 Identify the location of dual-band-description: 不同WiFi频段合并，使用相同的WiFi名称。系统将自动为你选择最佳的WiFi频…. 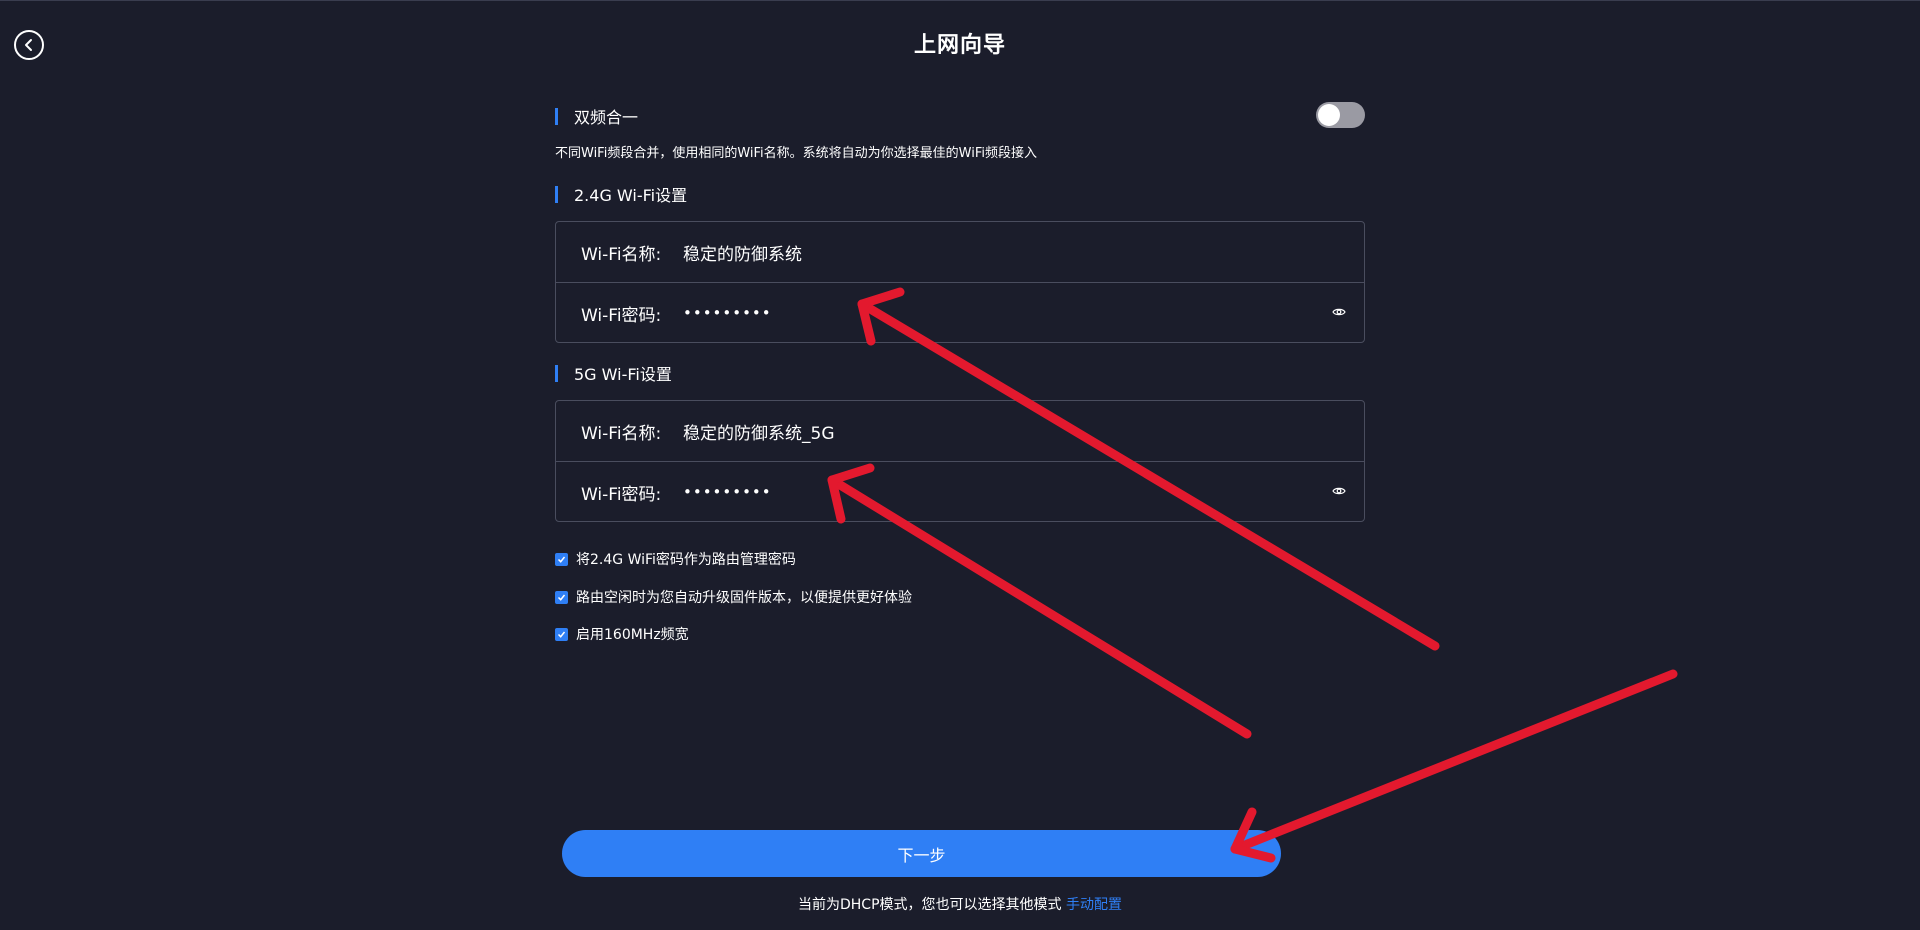
(796, 153).